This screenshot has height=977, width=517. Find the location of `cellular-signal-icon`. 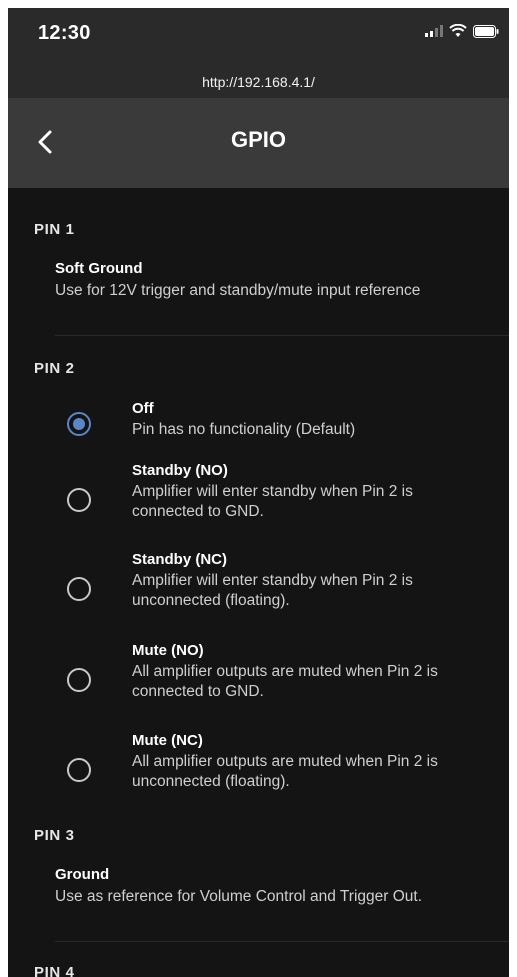

cellular-signal-icon is located at coordinates (434, 31).